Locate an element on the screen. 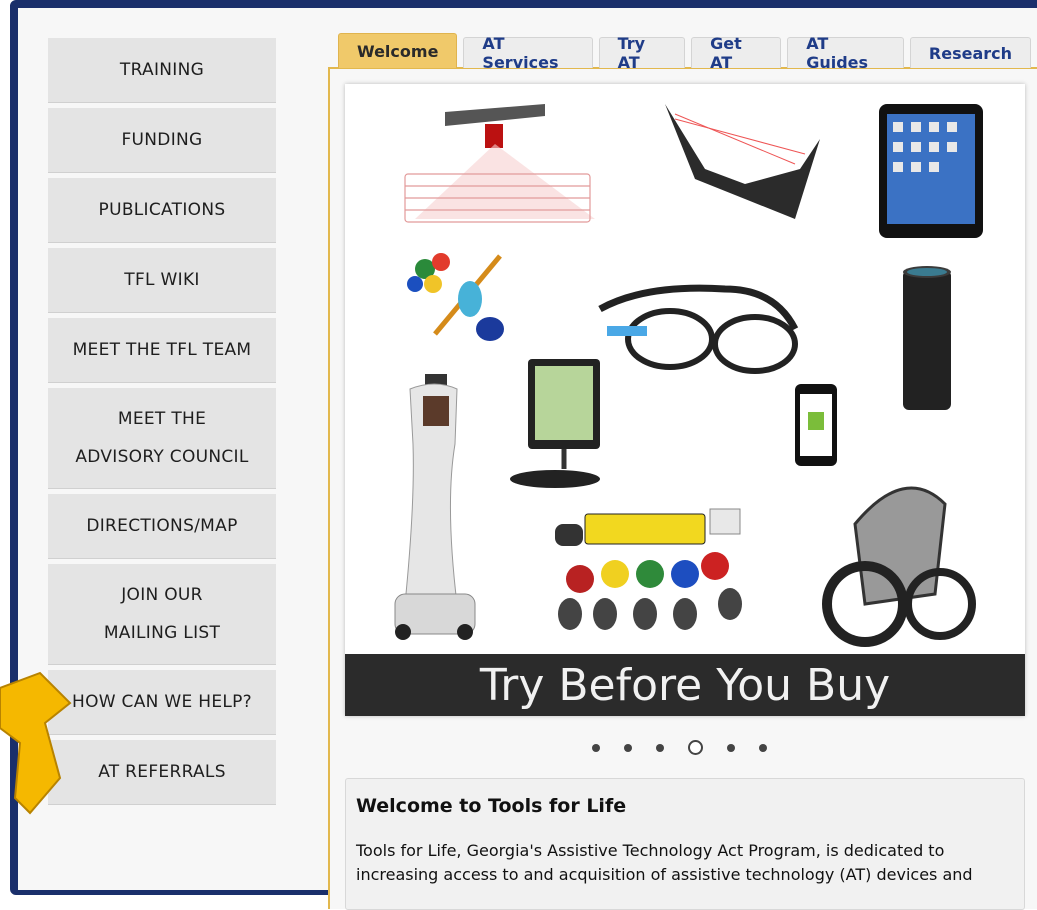 This screenshot has height=910, width=1037. pencil-grips-image is located at coordinates (455, 297).